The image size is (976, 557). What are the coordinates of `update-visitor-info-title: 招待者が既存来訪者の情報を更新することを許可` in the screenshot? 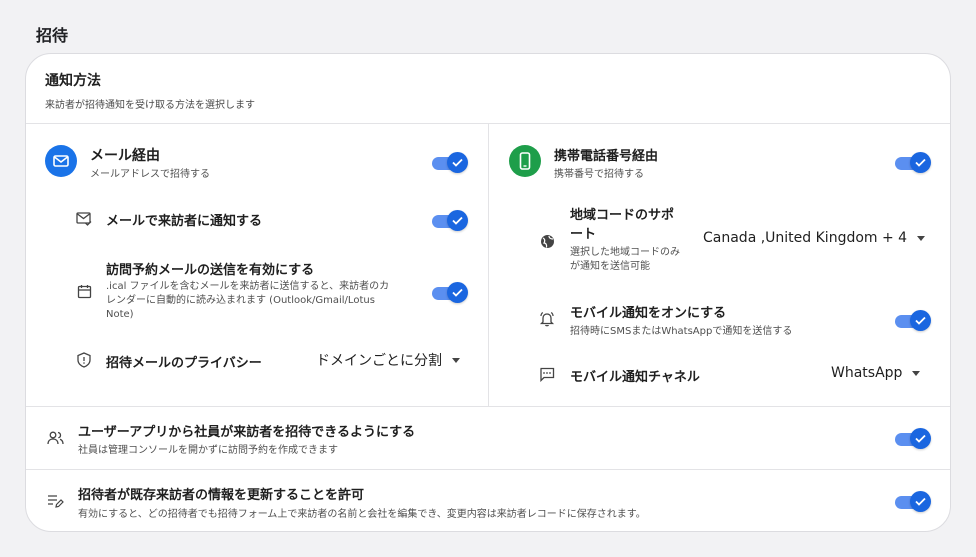 It's located at (221, 495).